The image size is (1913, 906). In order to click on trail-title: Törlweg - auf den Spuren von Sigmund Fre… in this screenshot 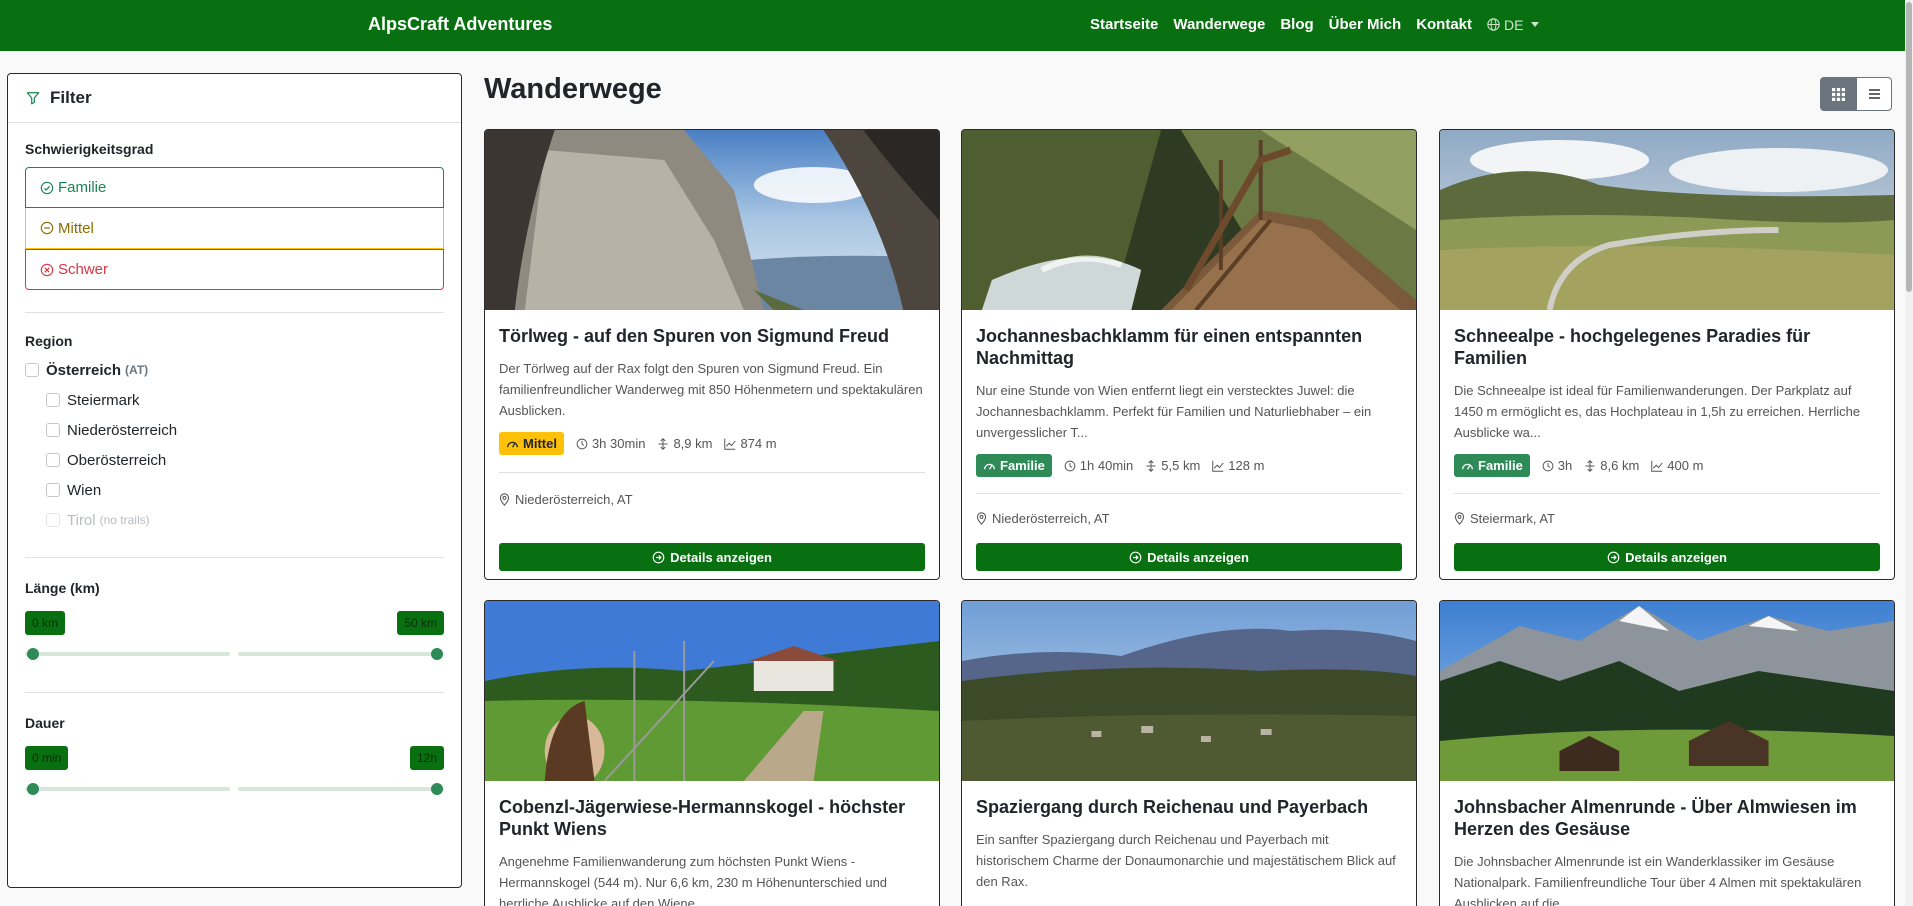, I will do `click(712, 336)`.